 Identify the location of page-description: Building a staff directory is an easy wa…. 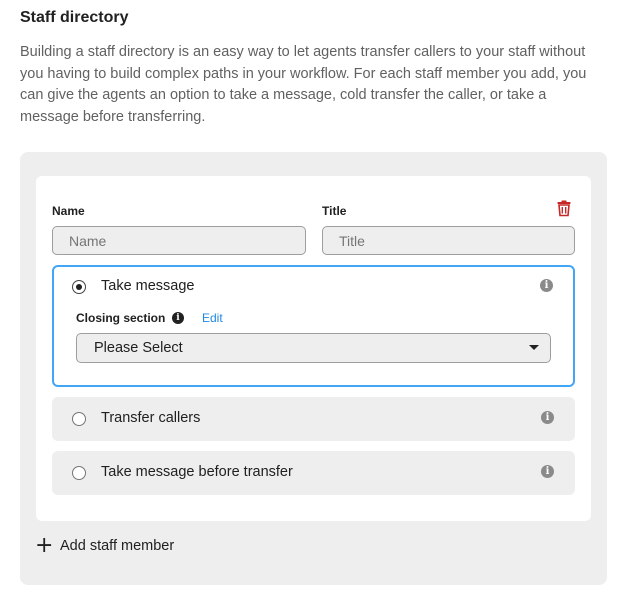
(303, 84).